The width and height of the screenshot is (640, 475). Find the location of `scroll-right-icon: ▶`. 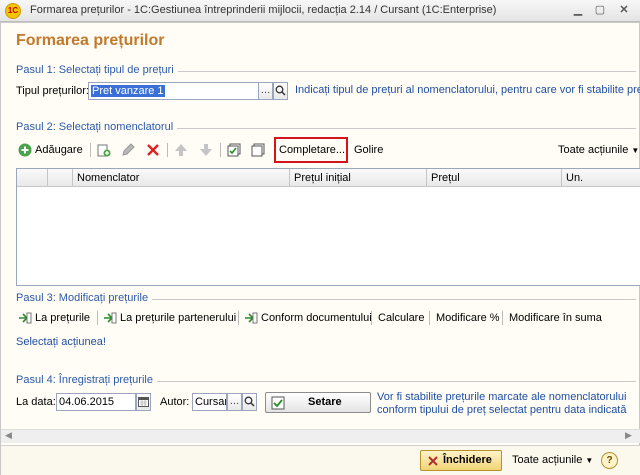

scroll-right-icon: ▶ is located at coordinates (628, 435).